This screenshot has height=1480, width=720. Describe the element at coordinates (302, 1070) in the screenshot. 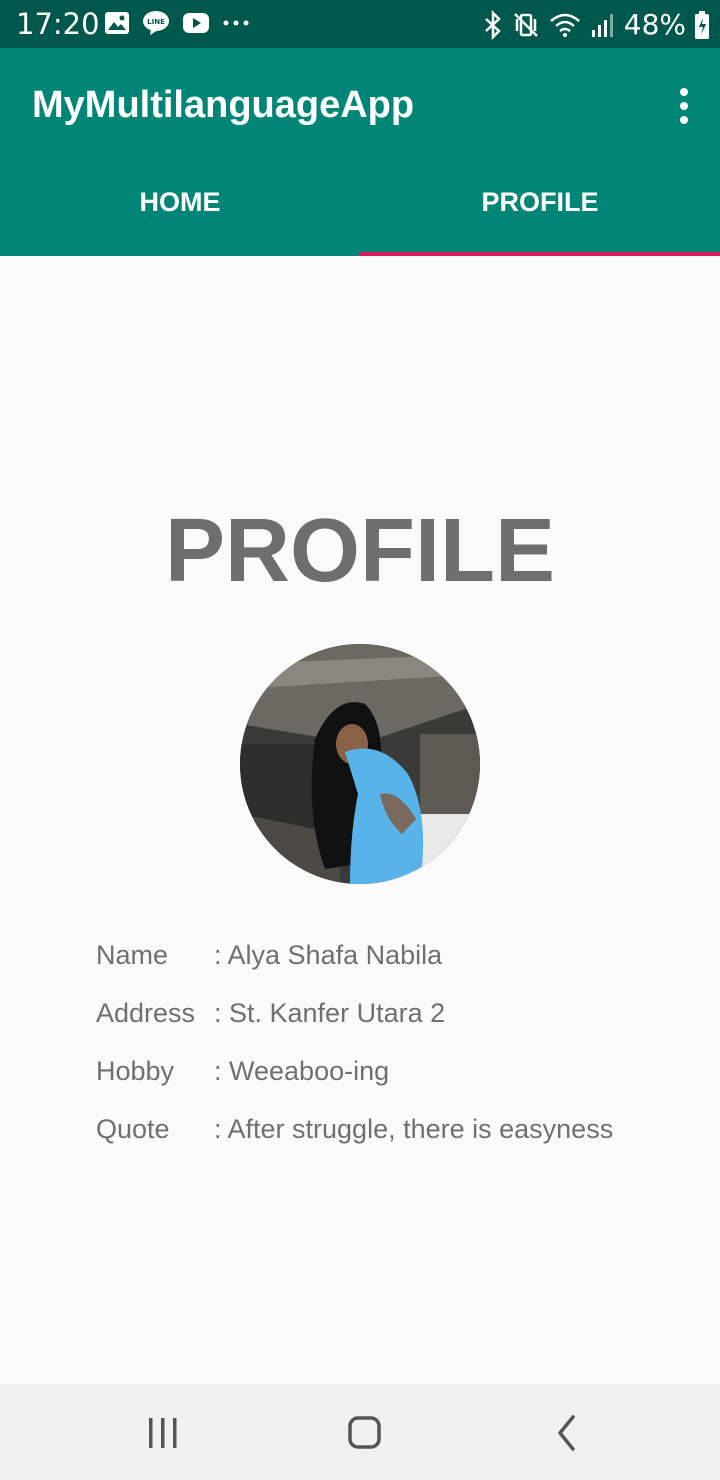

I see `hobby-value: : Weeaboo-ing` at that location.